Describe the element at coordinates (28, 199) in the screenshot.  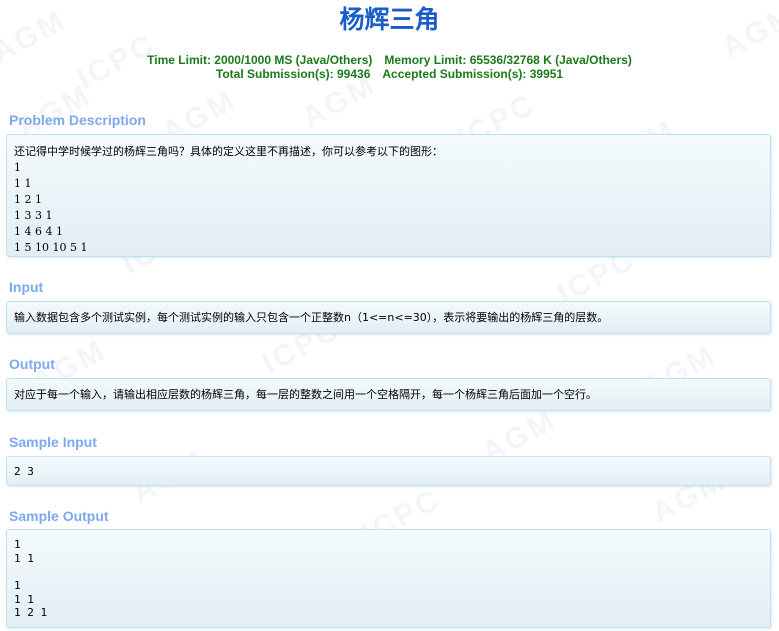
I see `triangle-row: 1 2 1` at that location.